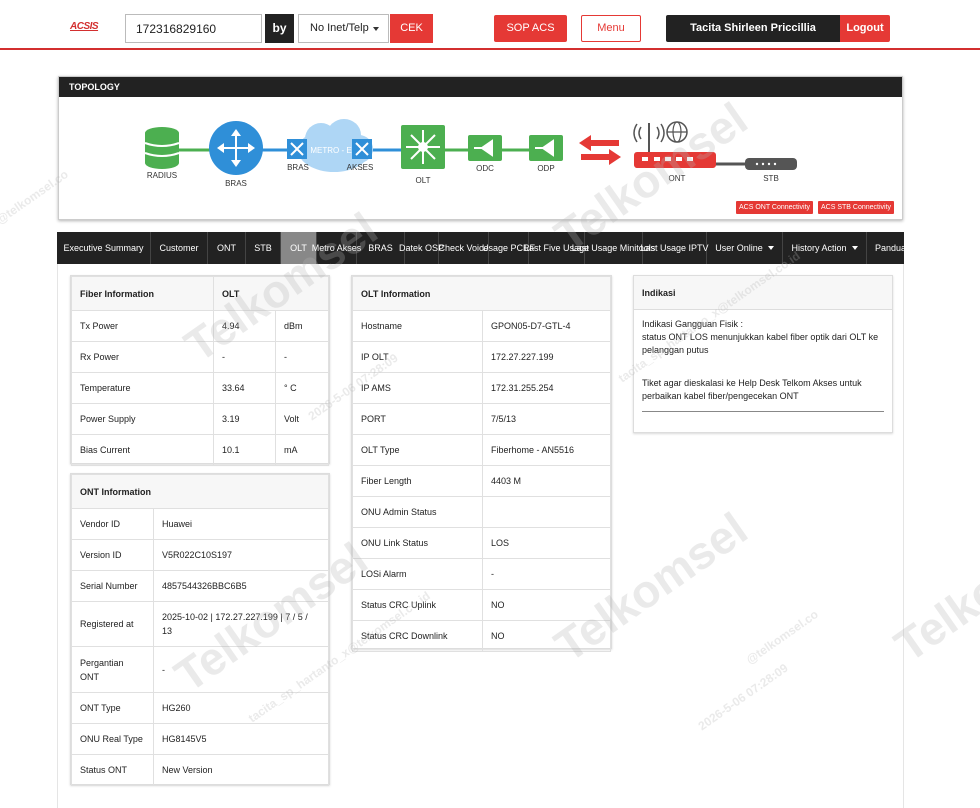 This screenshot has width=980, height=808. What do you see at coordinates (530, 28) in the screenshot?
I see `sop-acs-button: SOP ACS` at bounding box center [530, 28].